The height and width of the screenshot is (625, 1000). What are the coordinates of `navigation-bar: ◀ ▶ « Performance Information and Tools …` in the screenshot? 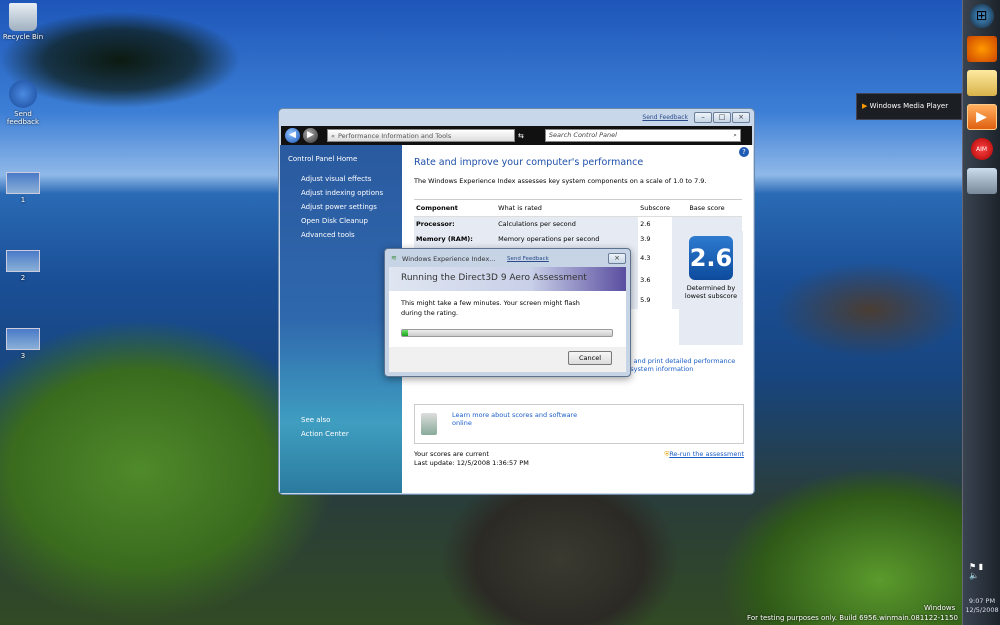 It's located at (516, 135).